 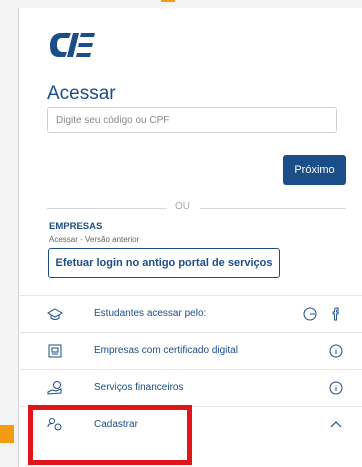 What do you see at coordinates (166, 350) in the screenshot?
I see `option-digital-certificate-label: Empresas com certificado digital` at bounding box center [166, 350].